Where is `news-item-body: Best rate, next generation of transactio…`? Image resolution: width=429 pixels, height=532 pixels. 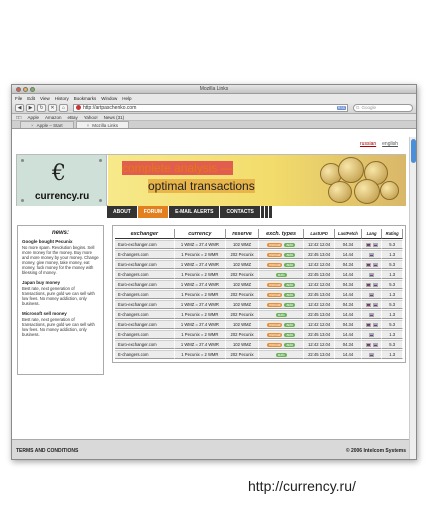
news-item-body: Best rate, next generation of transactio… is located at coordinates (58, 296).